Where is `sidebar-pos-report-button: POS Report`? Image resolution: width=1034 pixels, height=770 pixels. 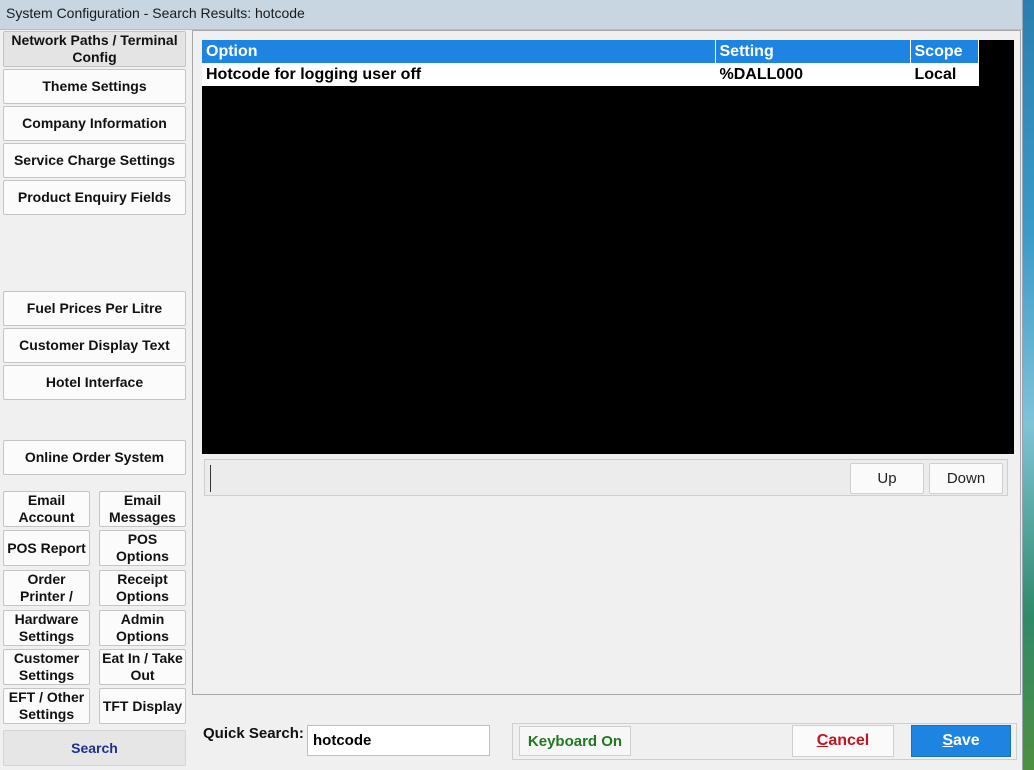
sidebar-pos-report-button: POS Report is located at coordinates (46, 548).